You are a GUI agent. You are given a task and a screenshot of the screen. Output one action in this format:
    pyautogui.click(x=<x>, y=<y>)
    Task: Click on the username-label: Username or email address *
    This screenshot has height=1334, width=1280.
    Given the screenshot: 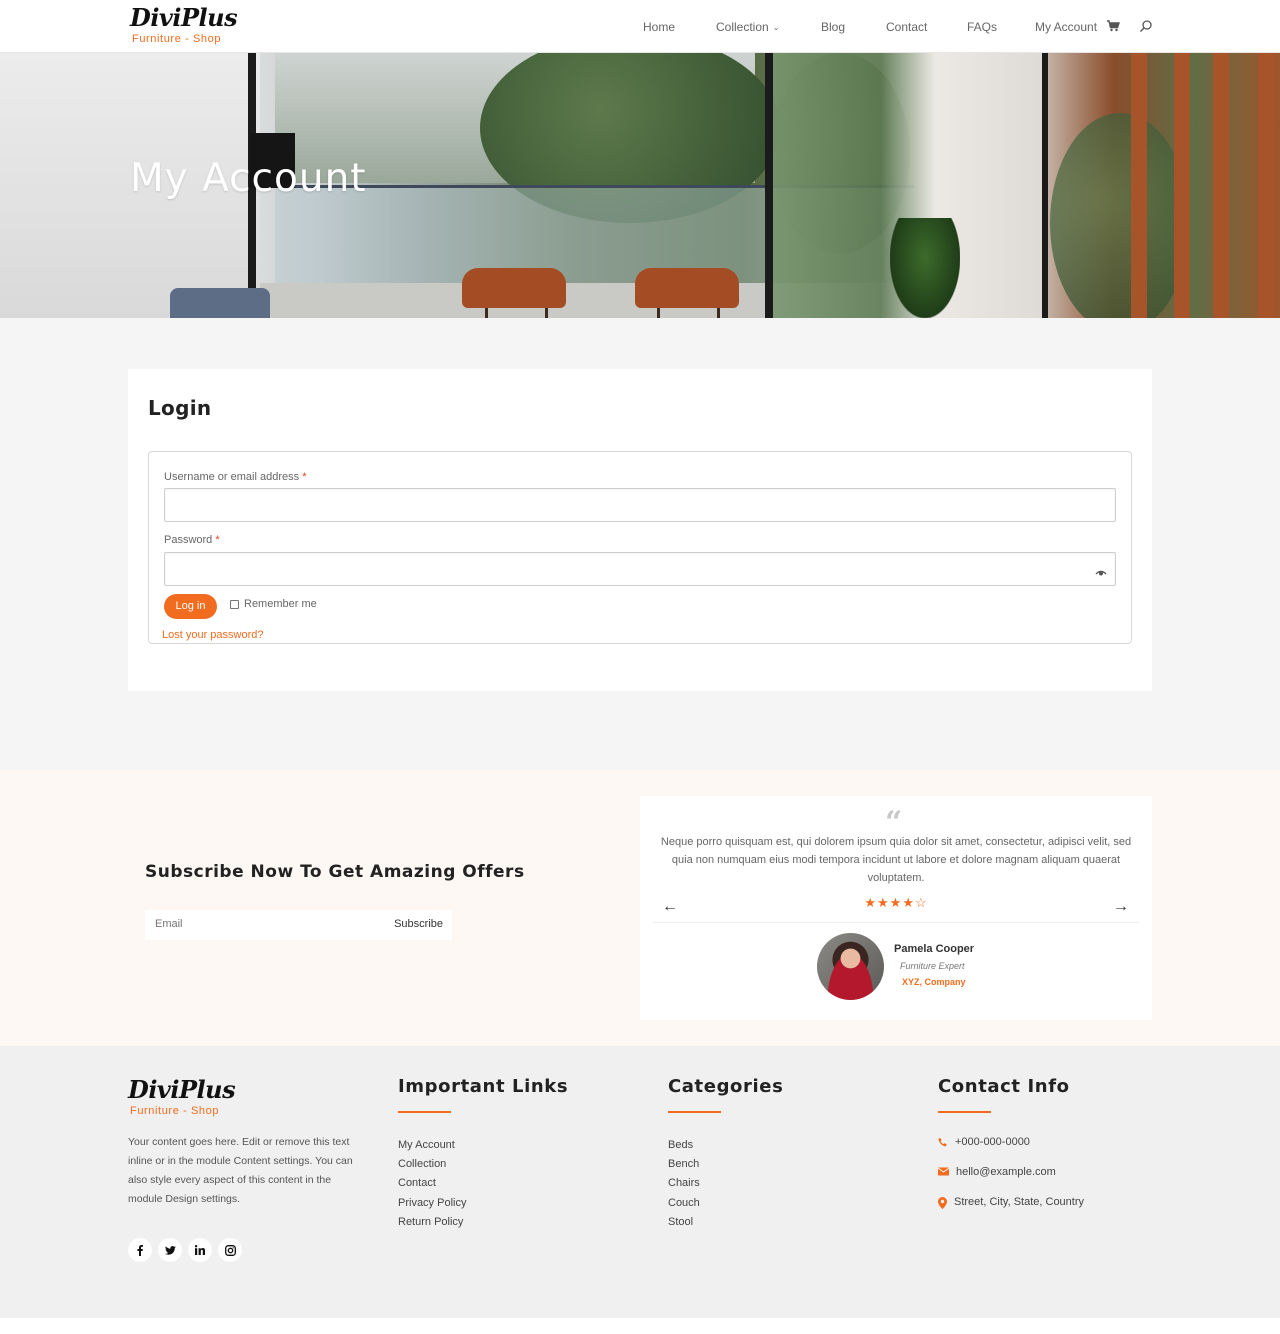 What is the action you would take?
    pyautogui.click(x=235, y=477)
    